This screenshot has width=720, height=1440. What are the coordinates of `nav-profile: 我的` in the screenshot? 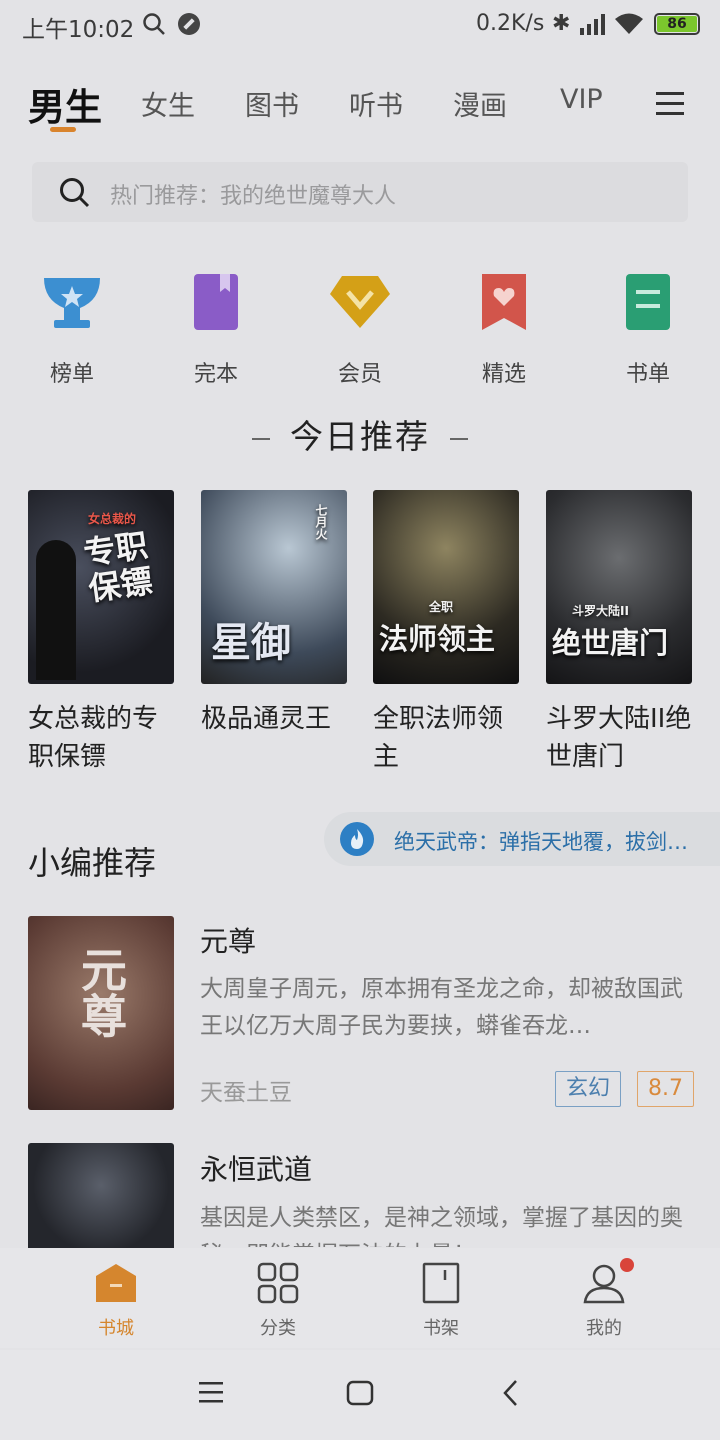 It's located at (604, 1301).